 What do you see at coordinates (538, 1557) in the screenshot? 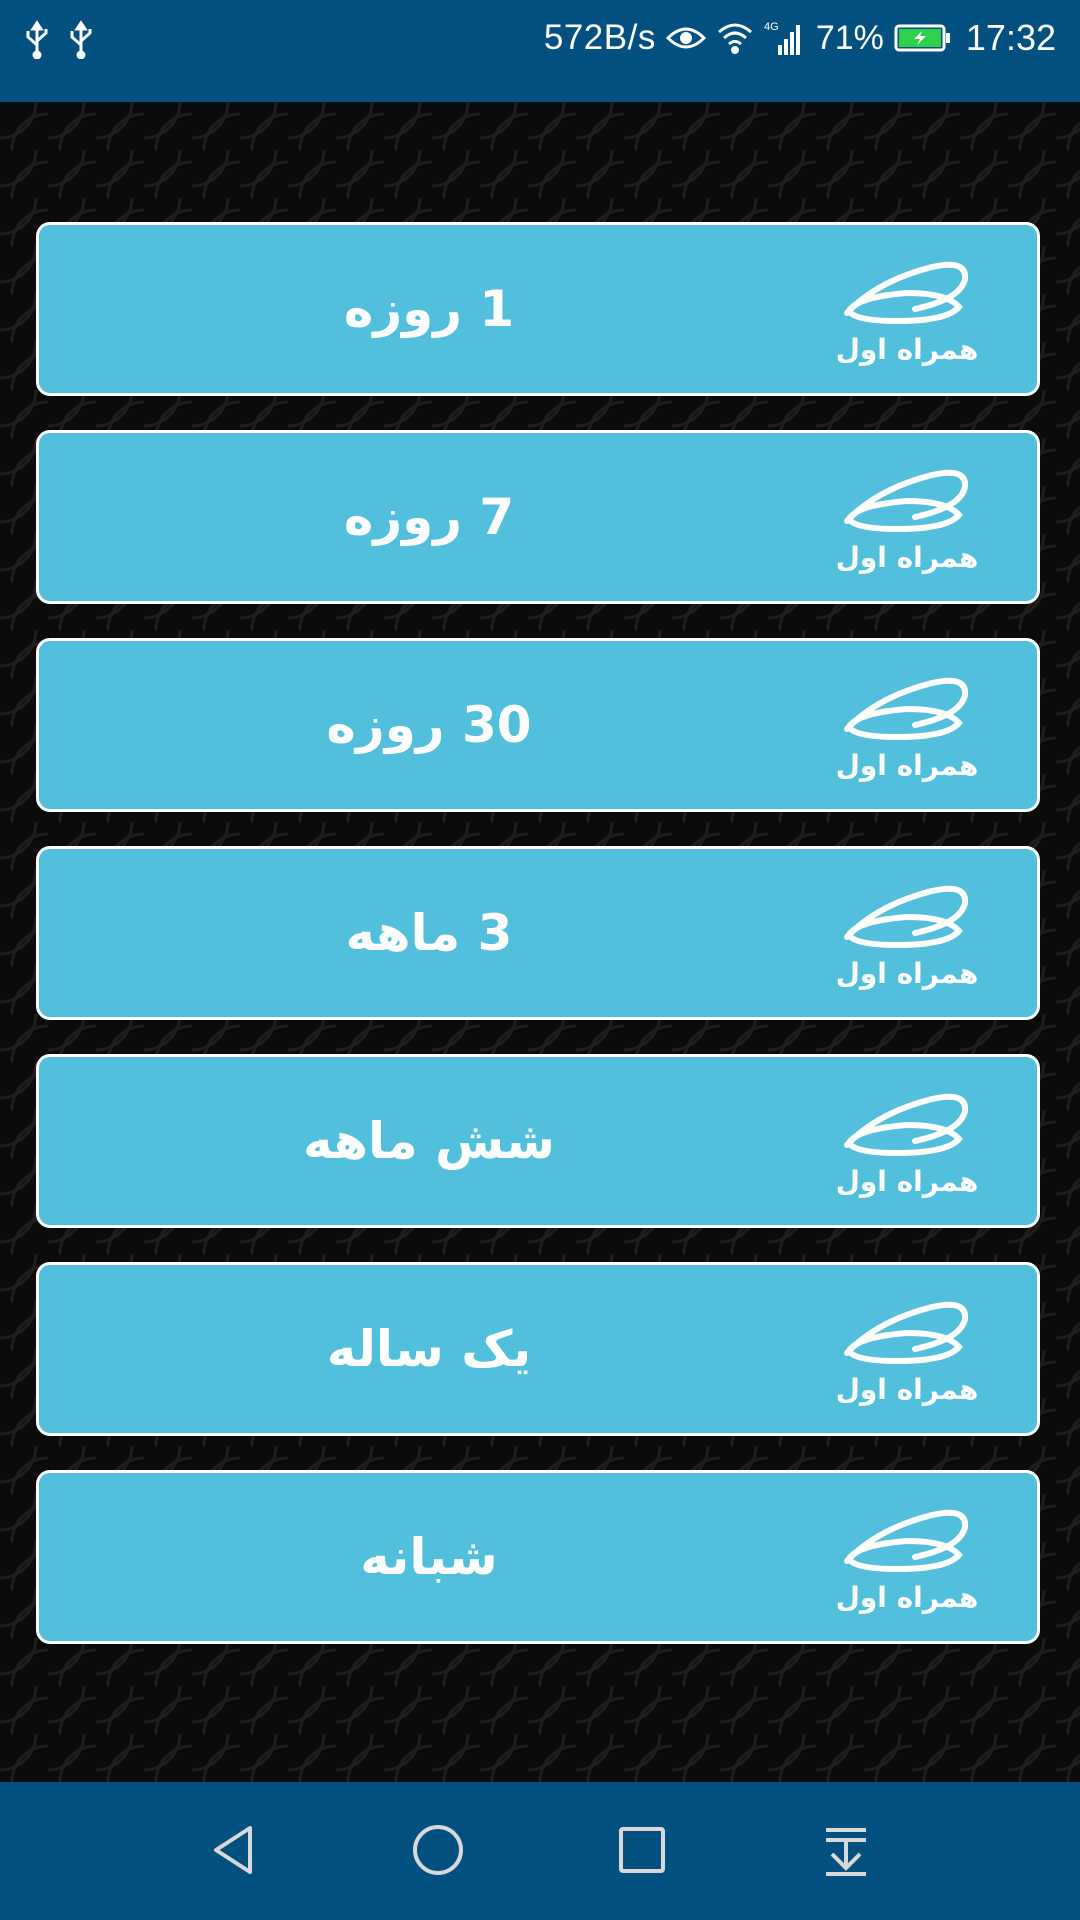
I see `package-button-nightly: شبانه همراه اول` at bounding box center [538, 1557].